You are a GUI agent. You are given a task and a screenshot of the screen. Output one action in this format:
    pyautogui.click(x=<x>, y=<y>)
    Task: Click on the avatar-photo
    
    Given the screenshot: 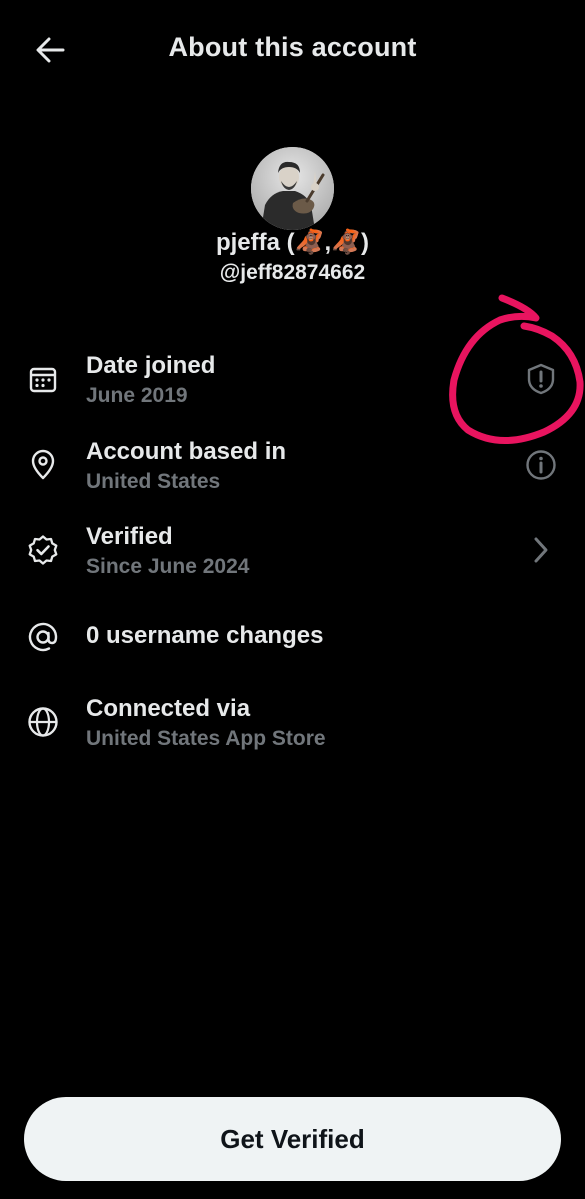 What is the action you would take?
    pyautogui.click(x=292, y=188)
    